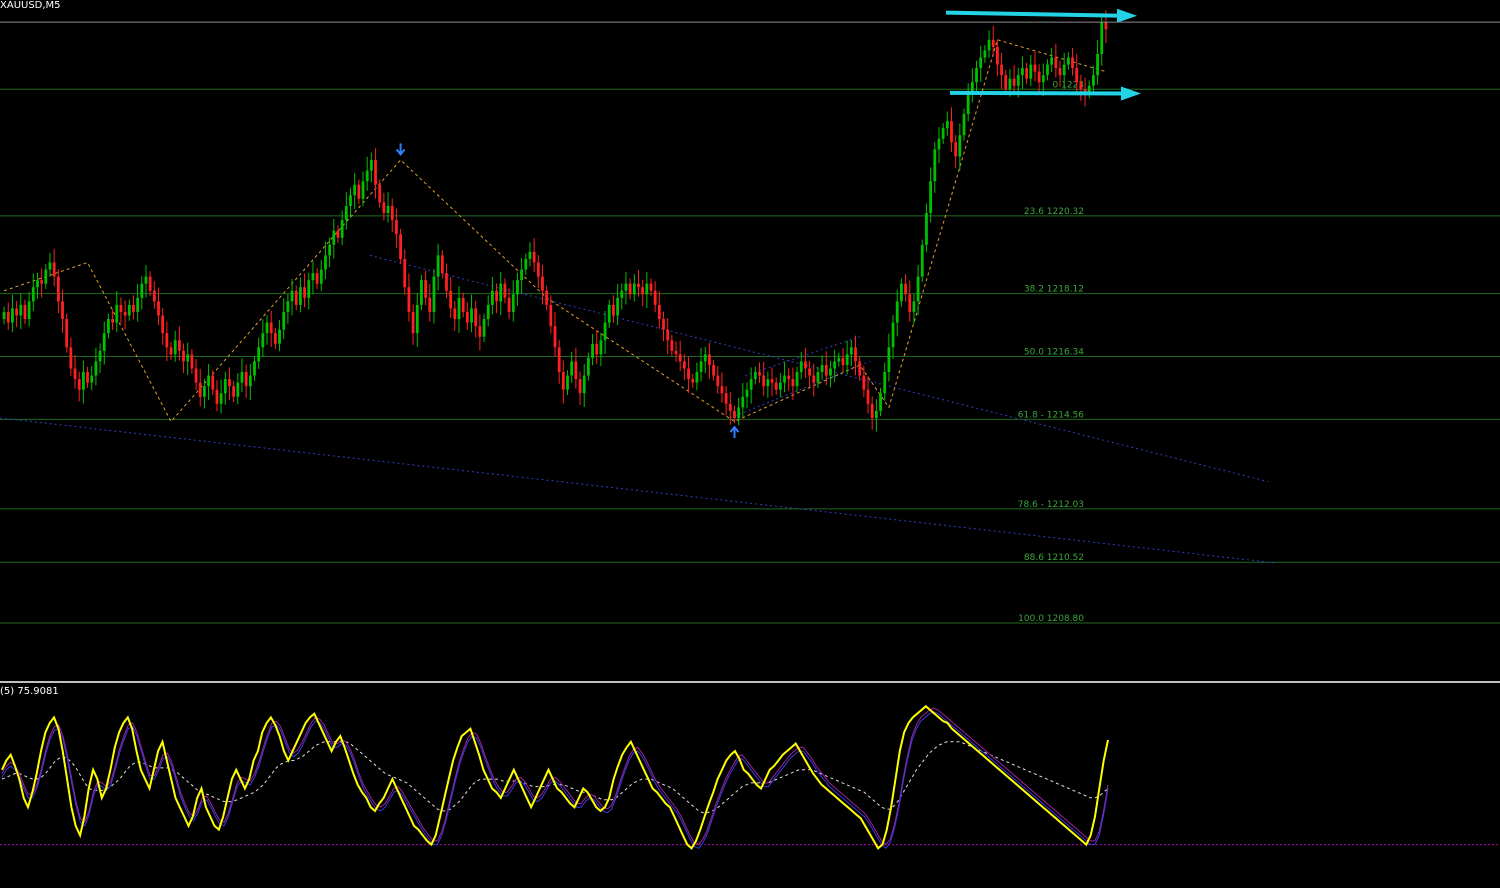 The width and height of the screenshot is (1500, 888). I want to click on trend-line, so click(638, 490).